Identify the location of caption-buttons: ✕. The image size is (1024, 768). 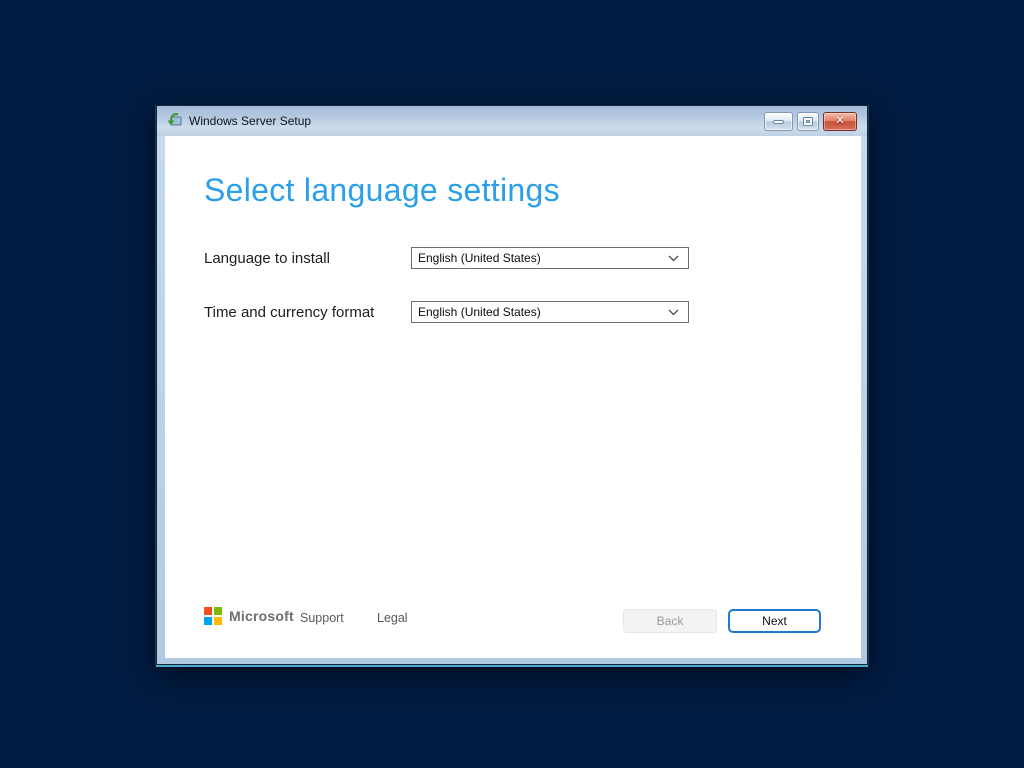
(810, 121).